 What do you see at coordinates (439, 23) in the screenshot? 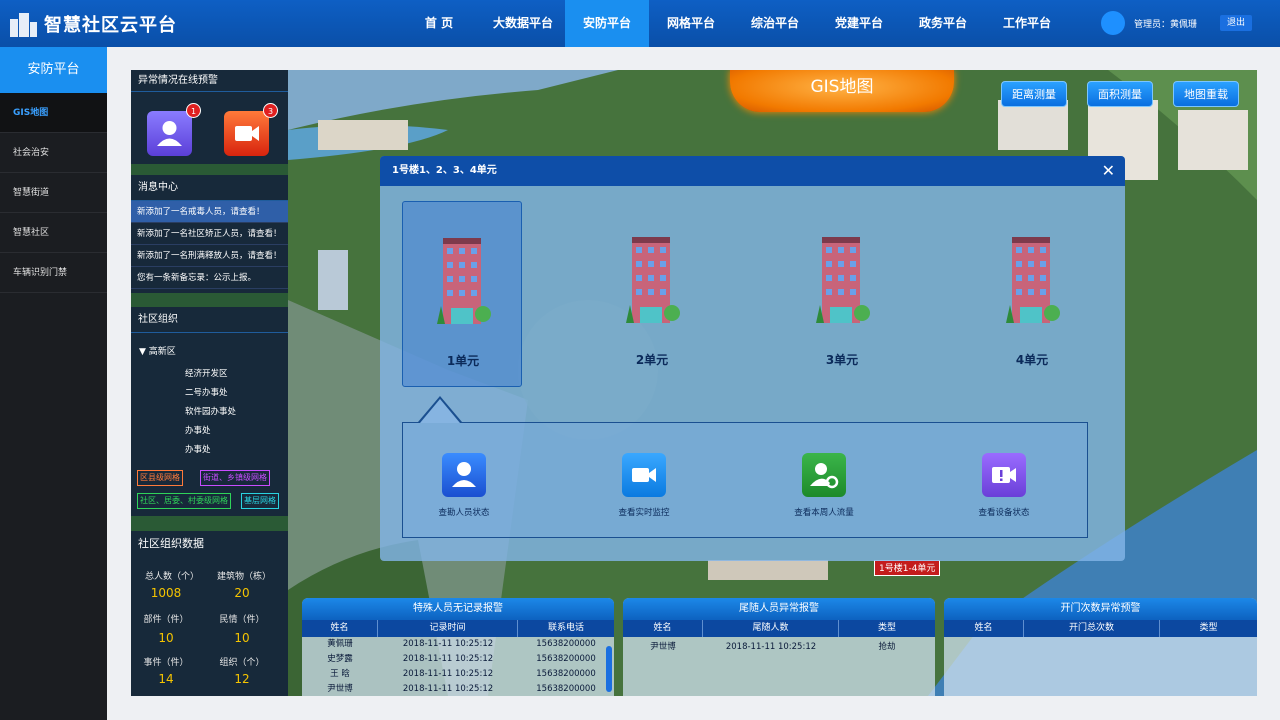
I see `nav-home: 首 页` at bounding box center [439, 23].